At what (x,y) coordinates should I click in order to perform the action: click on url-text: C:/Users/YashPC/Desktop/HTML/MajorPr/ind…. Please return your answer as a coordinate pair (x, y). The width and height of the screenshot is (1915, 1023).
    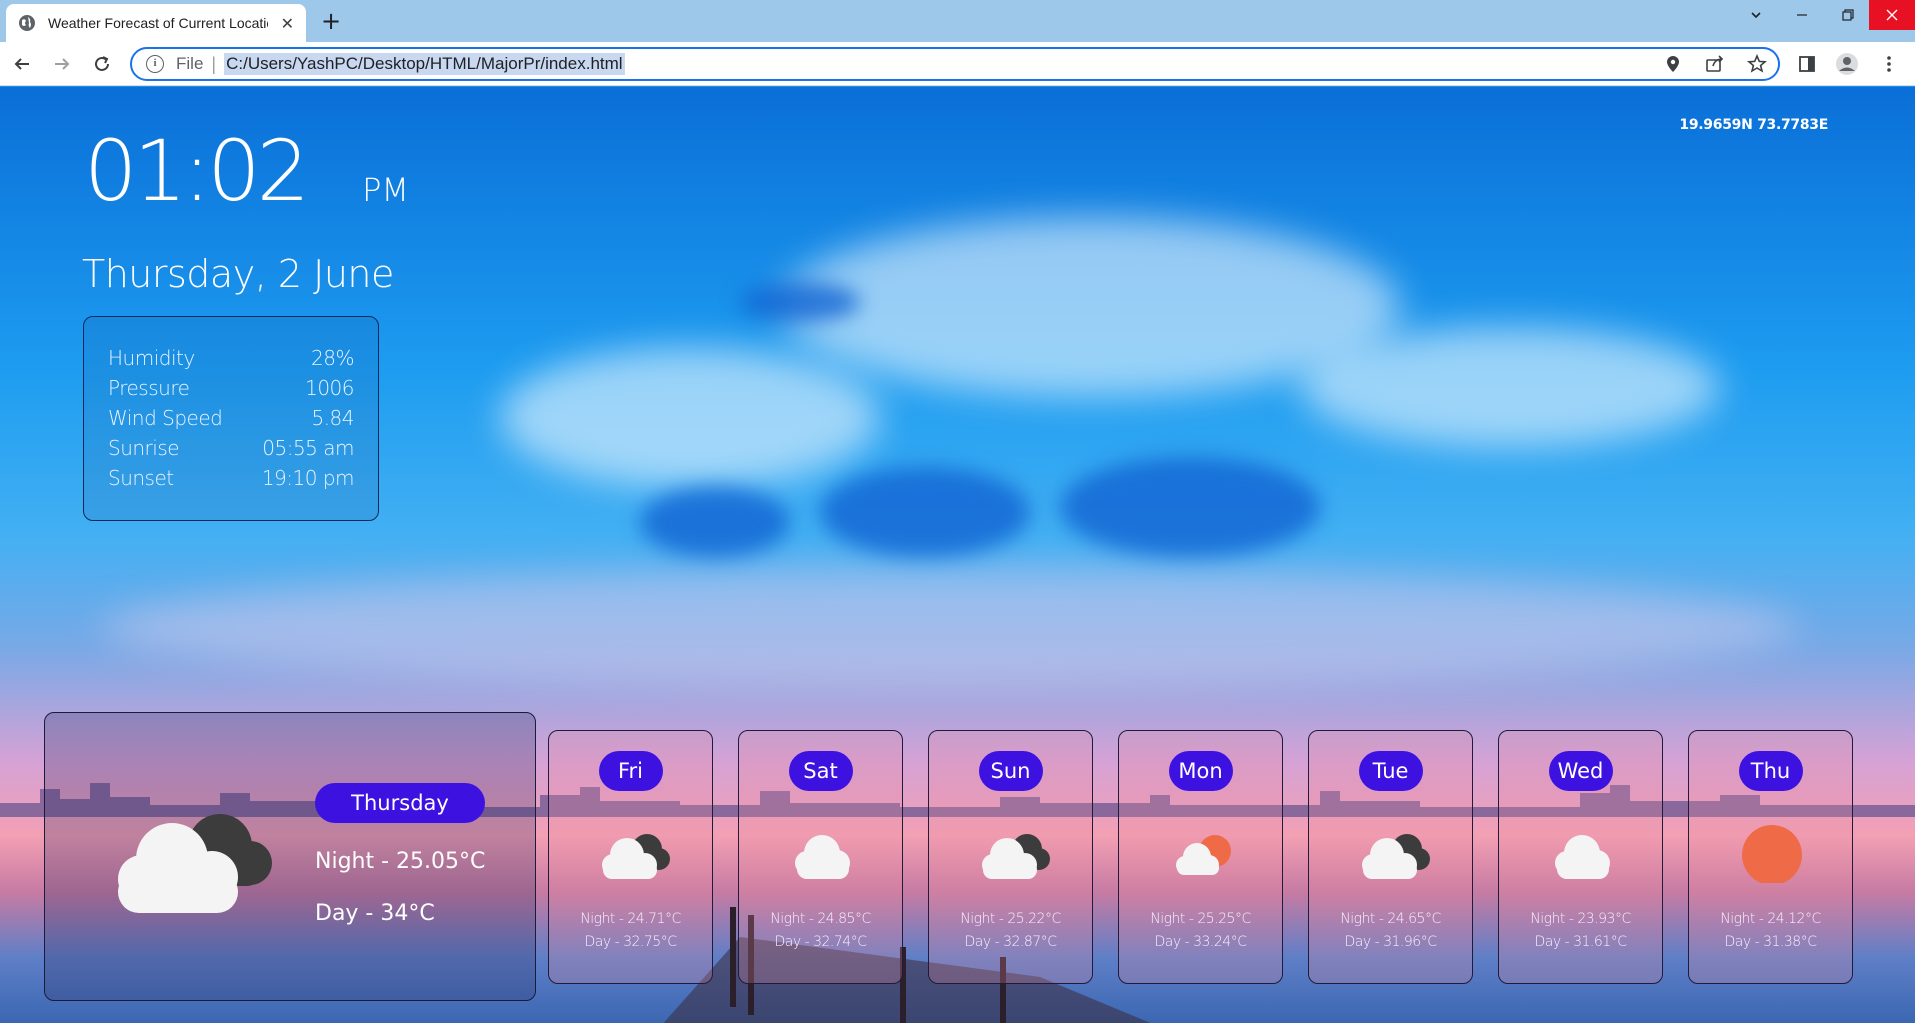
    Looking at the image, I should click on (424, 64).